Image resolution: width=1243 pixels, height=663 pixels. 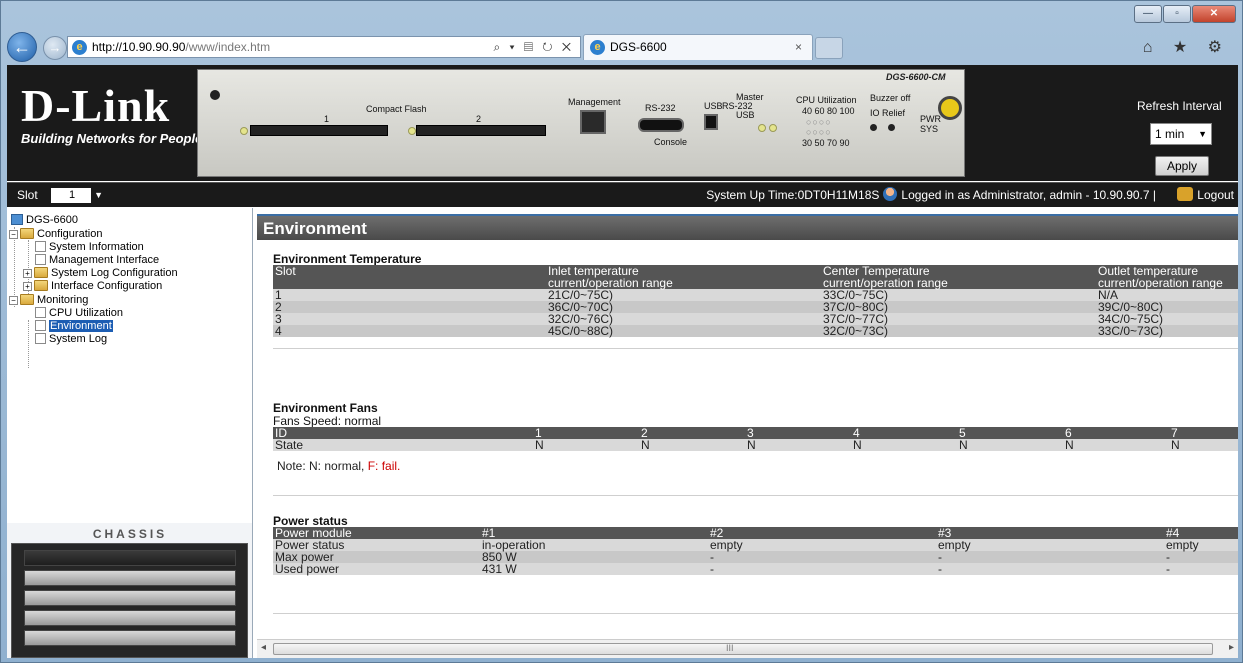 What do you see at coordinates (17, 219) in the screenshot?
I see `switch-icon` at bounding box center [17, 219].